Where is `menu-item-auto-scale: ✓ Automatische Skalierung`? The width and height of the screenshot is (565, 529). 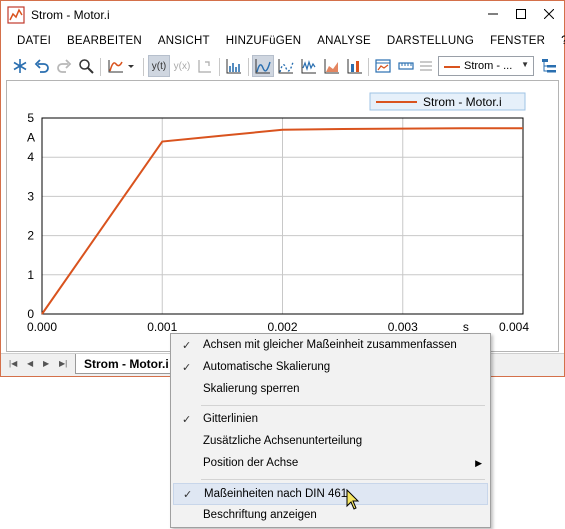 menu-item-auto-scale: ✓ Automatische Skalierung is located at coordinates (330, 368).